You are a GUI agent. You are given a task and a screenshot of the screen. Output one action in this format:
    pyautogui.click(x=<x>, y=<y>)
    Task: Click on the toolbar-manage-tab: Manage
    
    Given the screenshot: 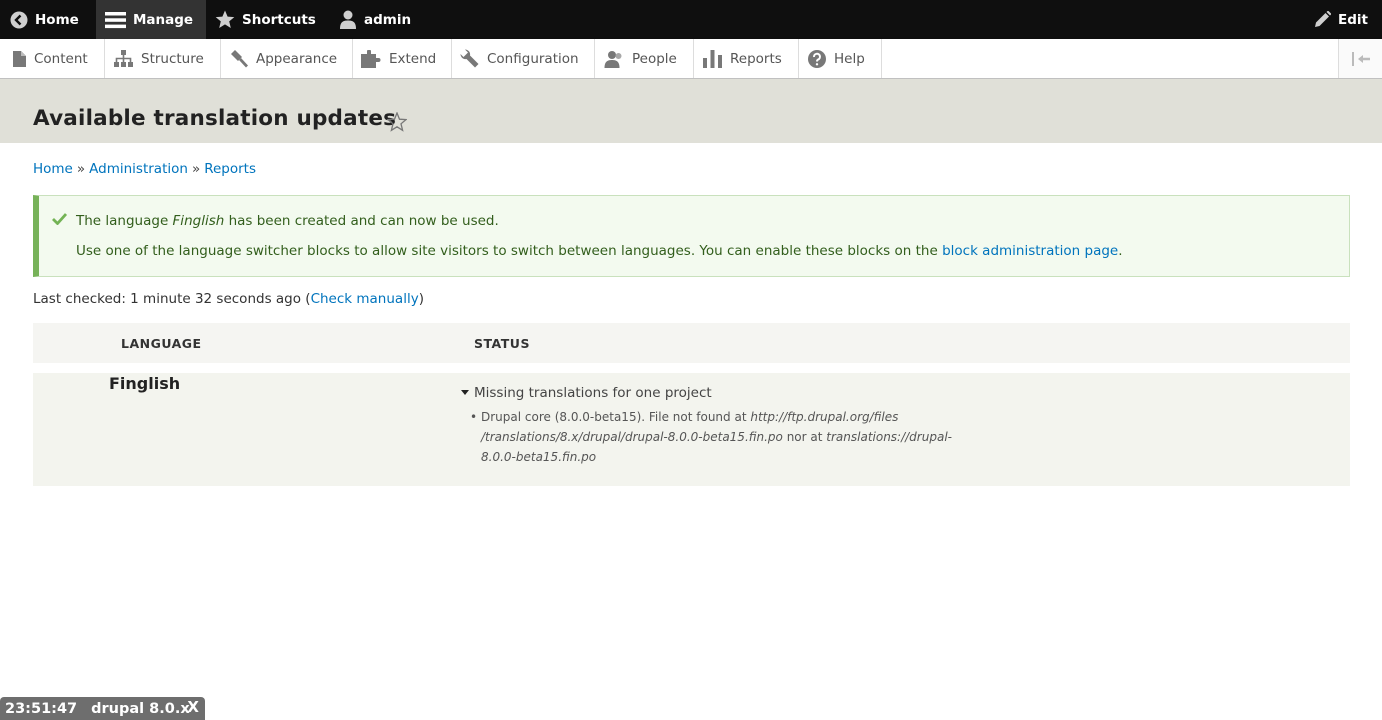 What is the action you would take?
    pyautogui.click(x=151, y=19)
    